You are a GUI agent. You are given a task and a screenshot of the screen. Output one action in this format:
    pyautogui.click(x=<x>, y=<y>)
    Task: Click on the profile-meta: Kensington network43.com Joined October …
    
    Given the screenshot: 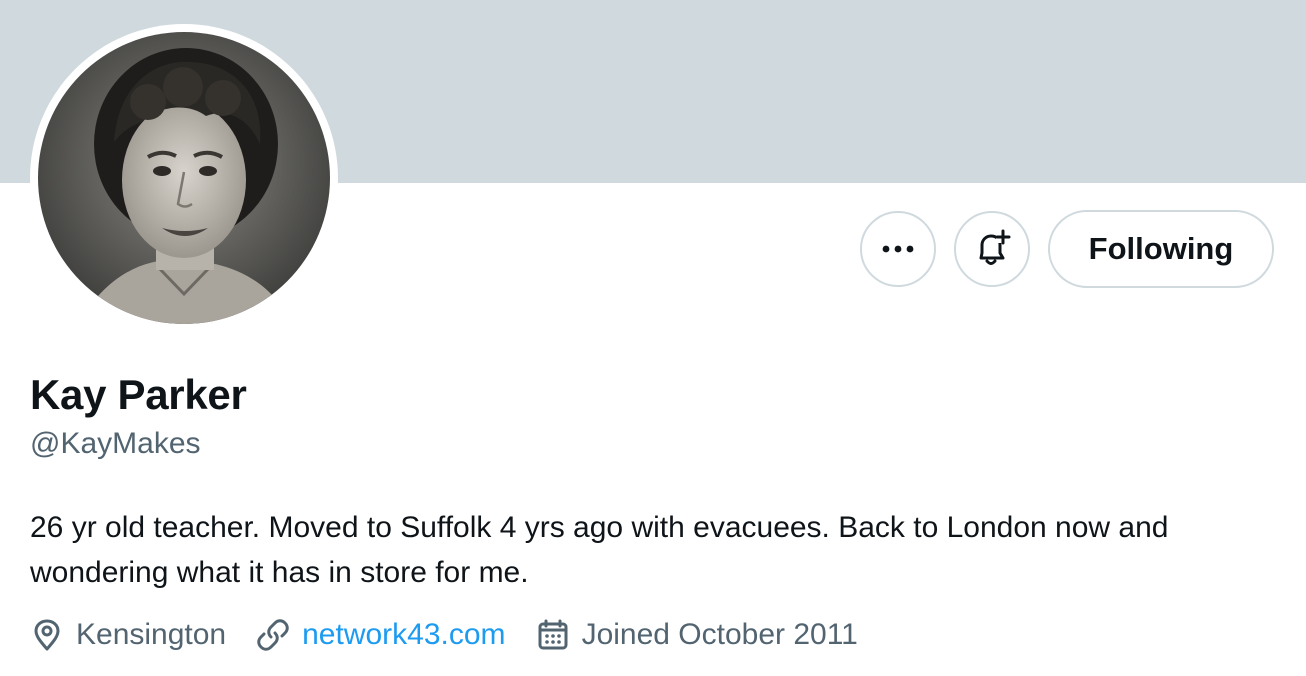 What is the action you would take?
    pyautogui.click(x=459, y=635)
    